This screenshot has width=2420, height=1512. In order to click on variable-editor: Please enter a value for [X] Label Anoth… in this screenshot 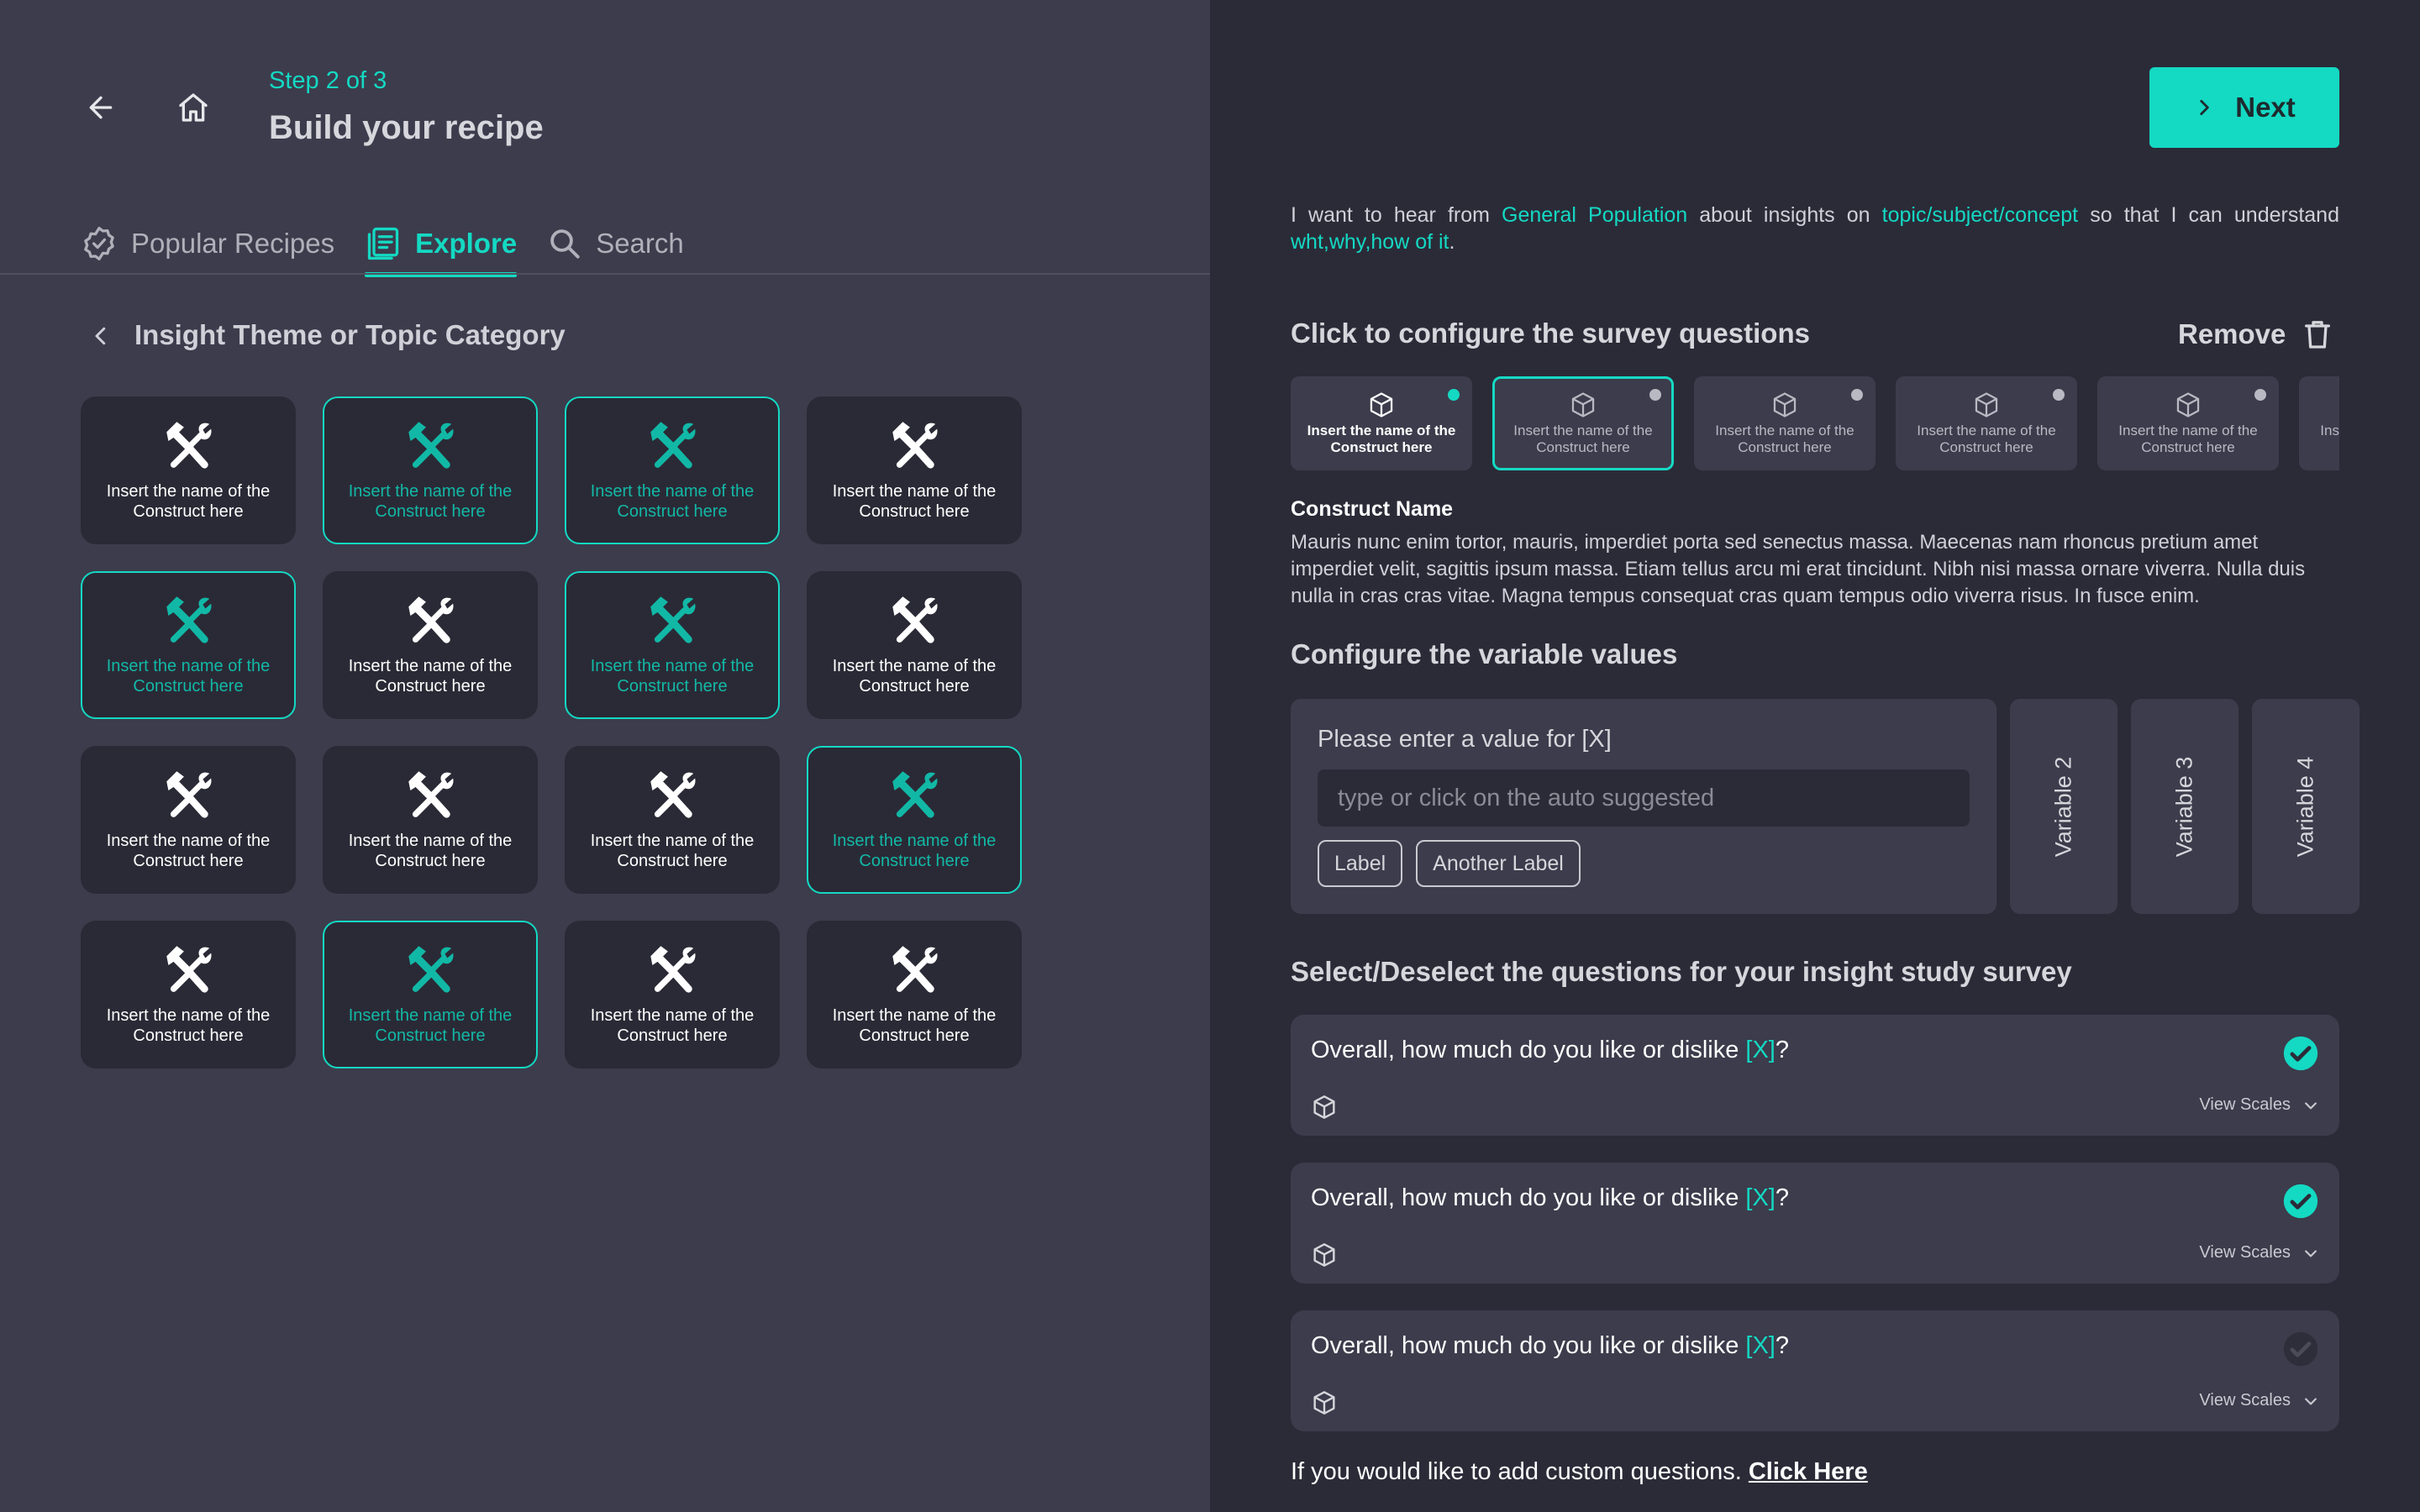, I will do `click(1644, 806)`.